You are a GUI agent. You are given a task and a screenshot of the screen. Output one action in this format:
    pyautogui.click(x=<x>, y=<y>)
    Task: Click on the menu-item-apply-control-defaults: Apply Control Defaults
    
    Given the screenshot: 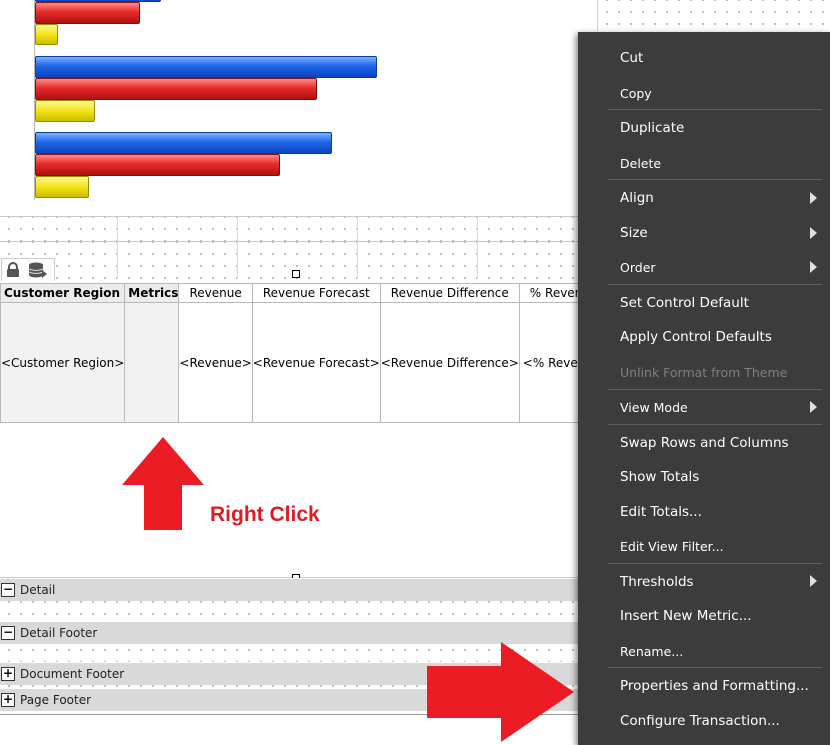 What is the action you would take?
    pyautogui.click(x=696, y=337)
    